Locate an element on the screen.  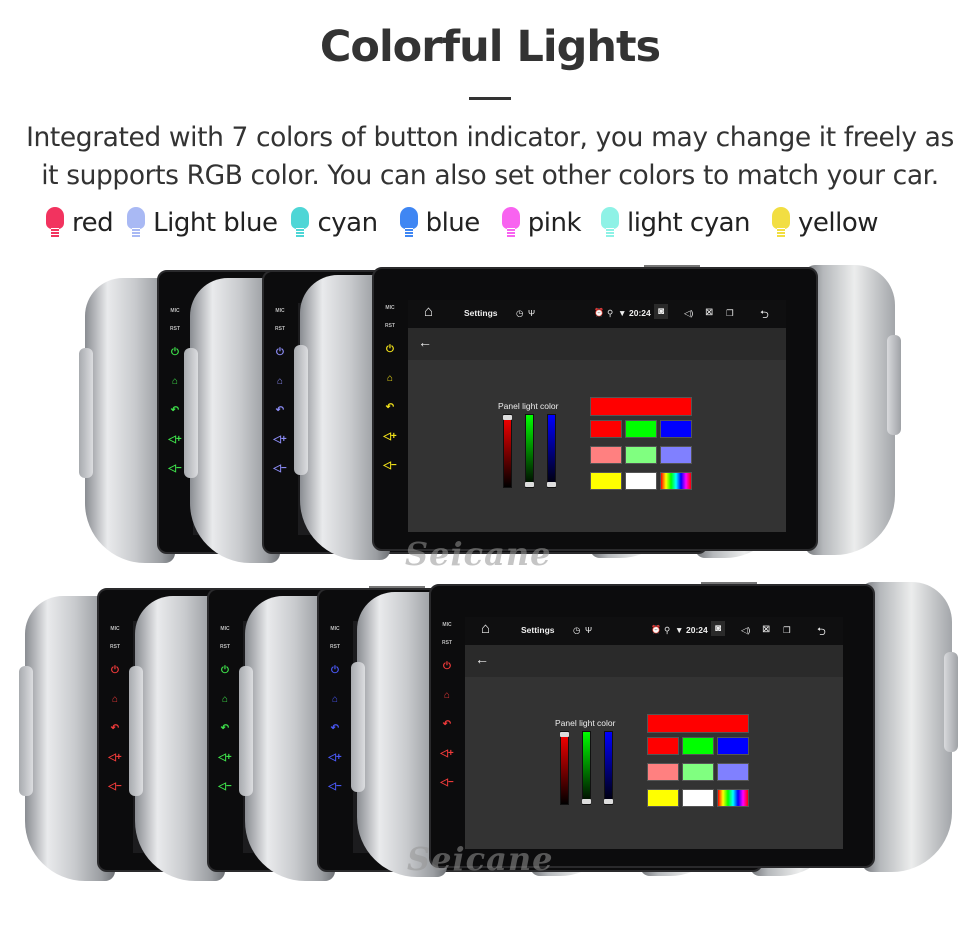
bezel-top-line is located at coordinates (672, 266).